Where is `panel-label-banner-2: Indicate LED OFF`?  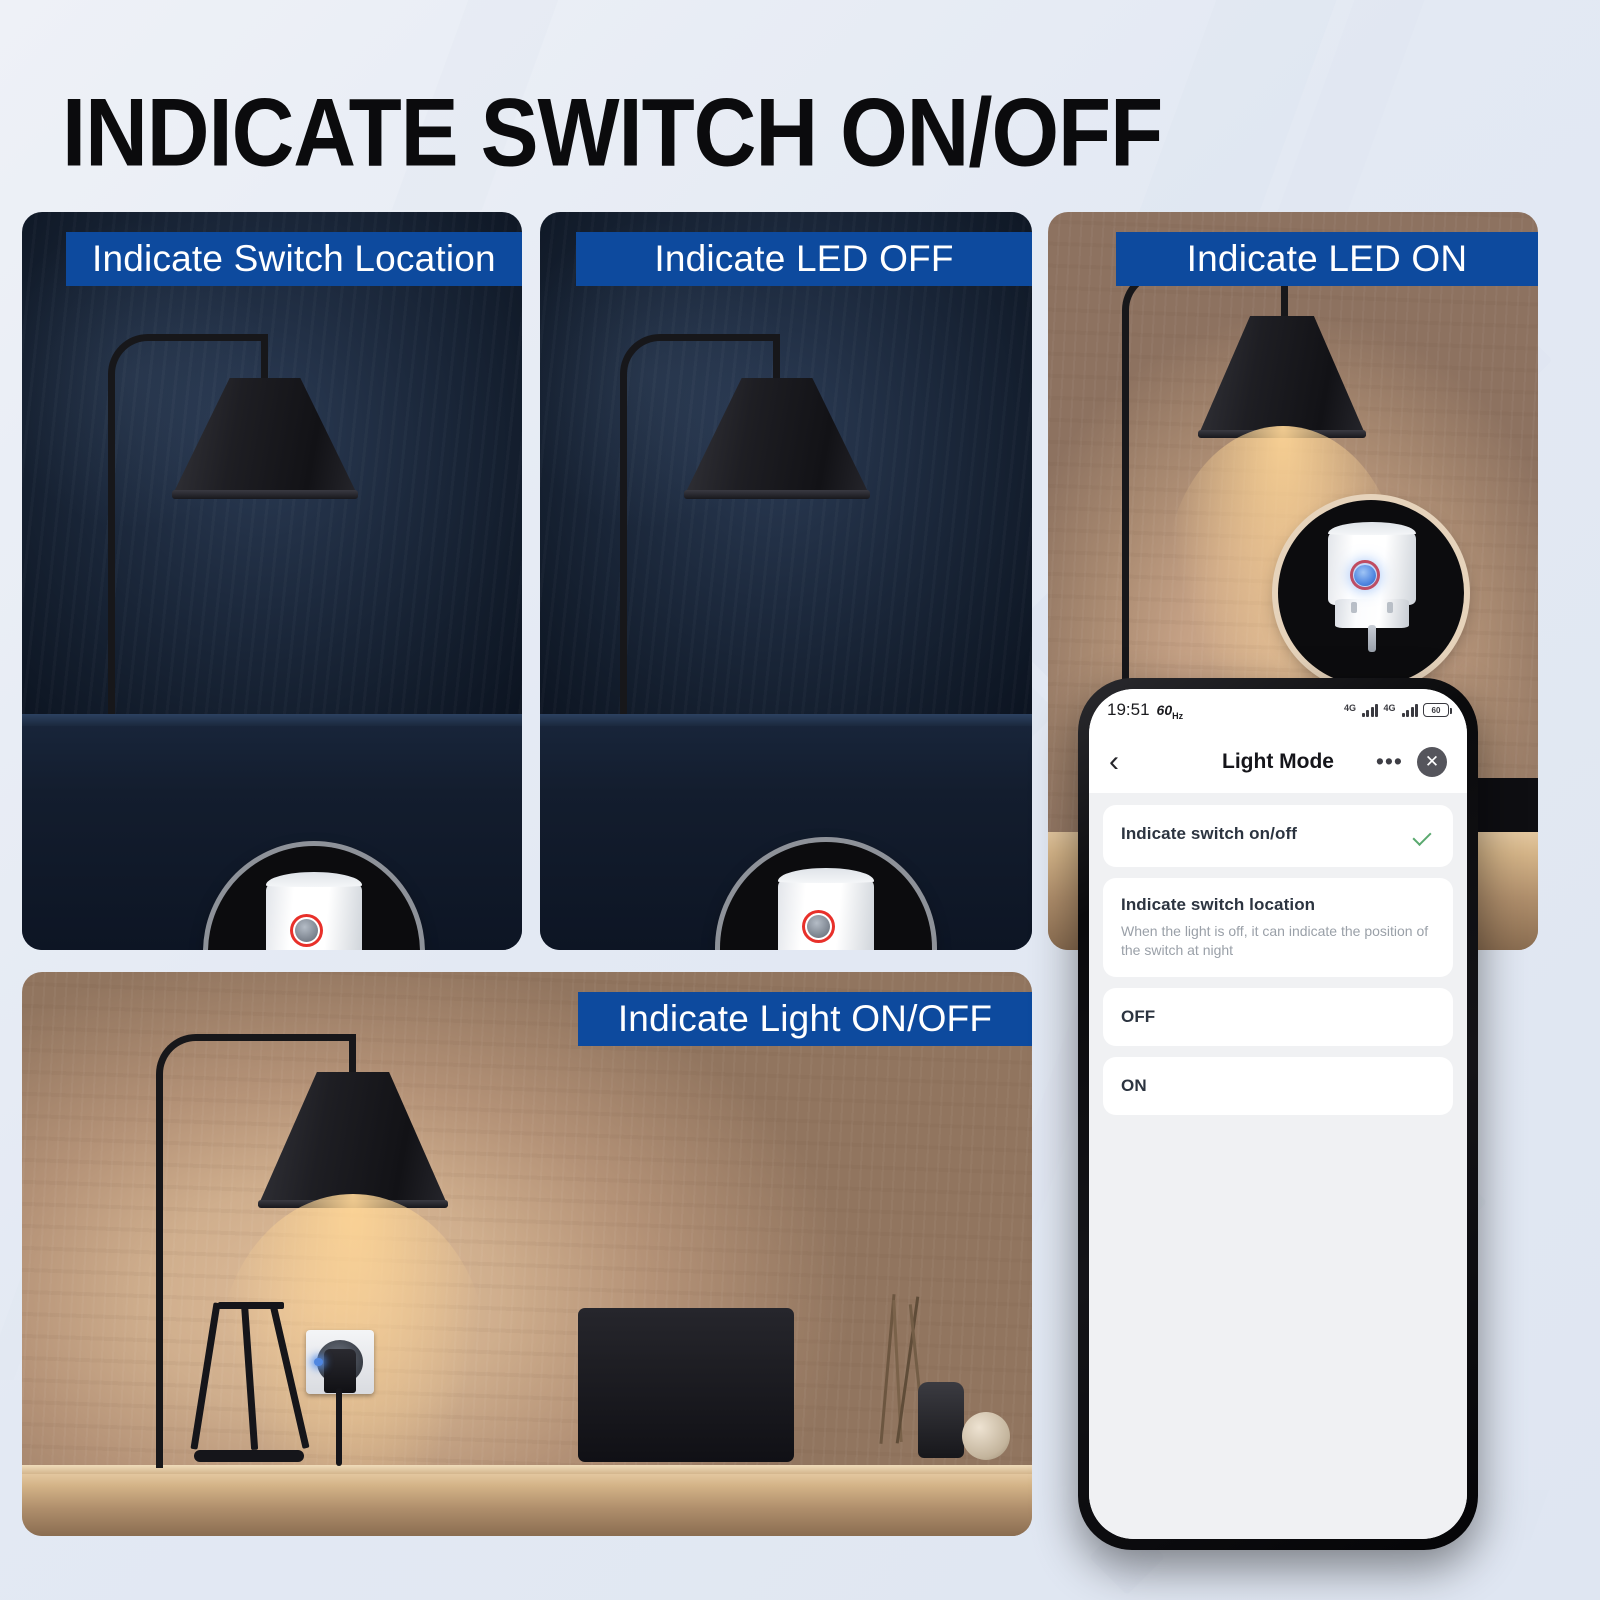
panel-label-banner-2: Indicate LED OFF is located at coordinates (804, 259).